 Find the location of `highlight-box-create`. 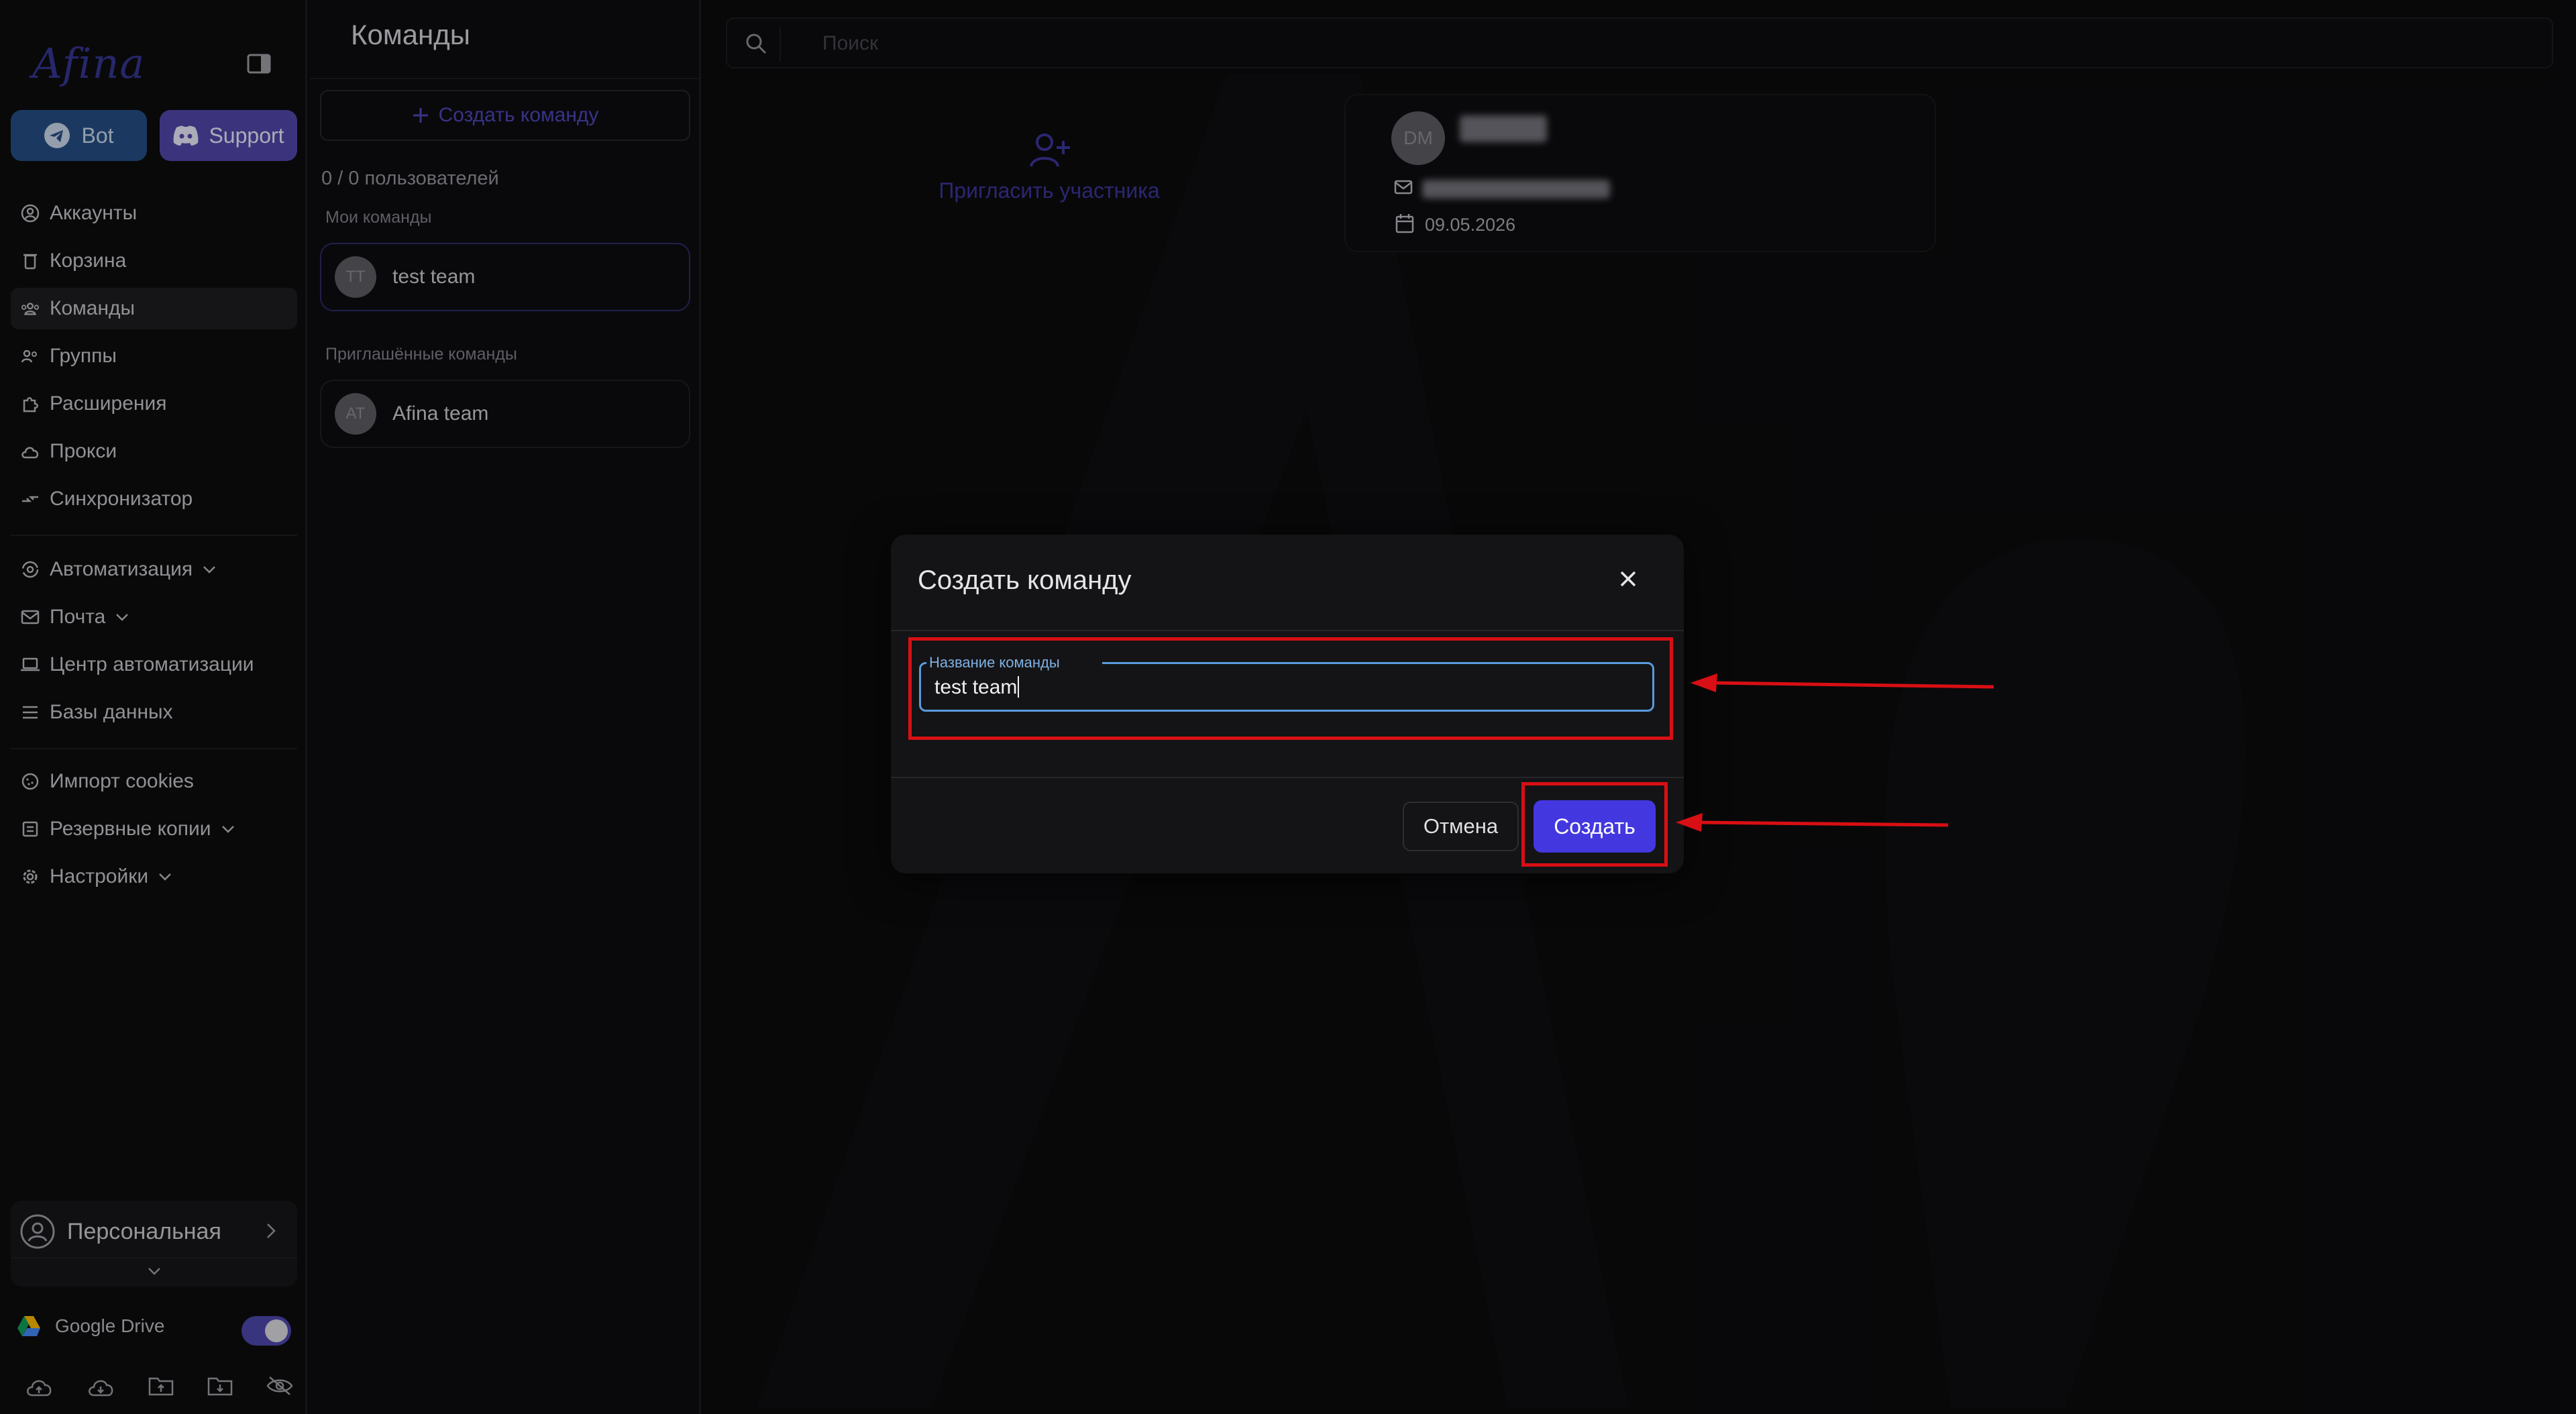

highlight-box-create is located at coordinates (1594, 824).